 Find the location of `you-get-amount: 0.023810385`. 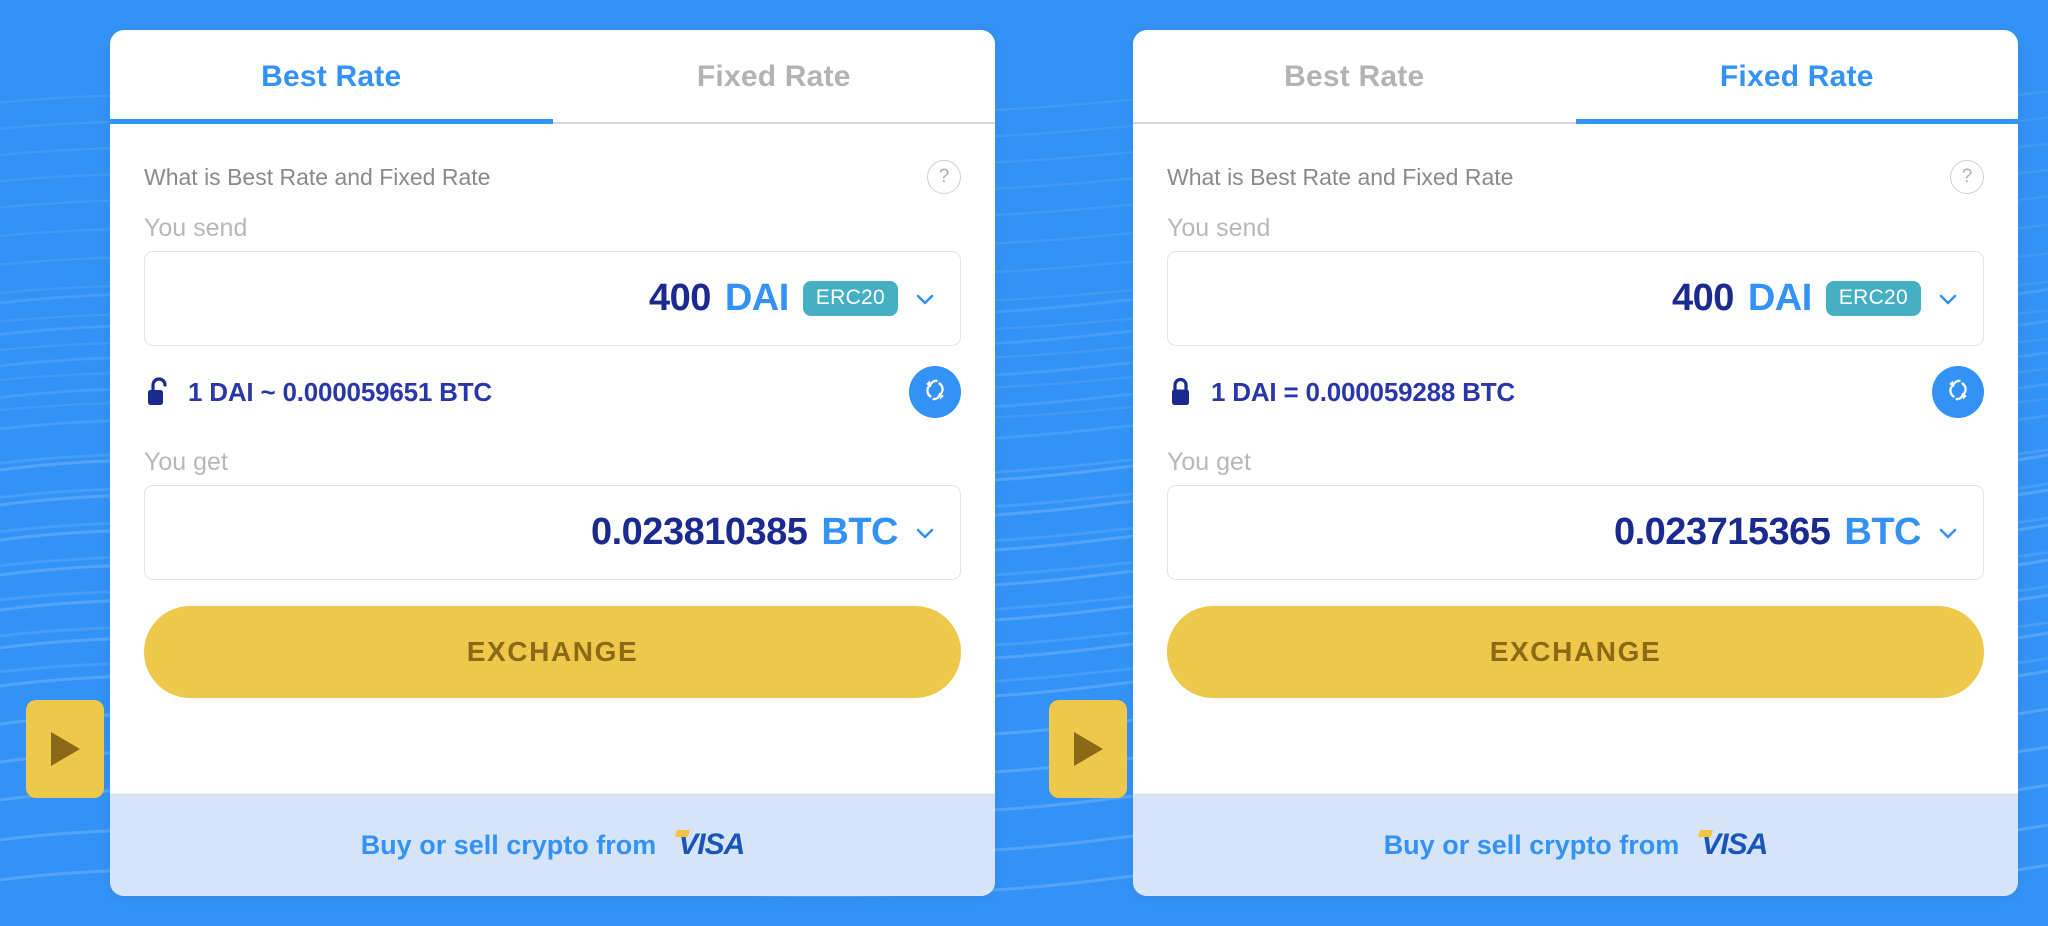

you-get-amount: 0.023810385 is located at coordinates (699, 532).